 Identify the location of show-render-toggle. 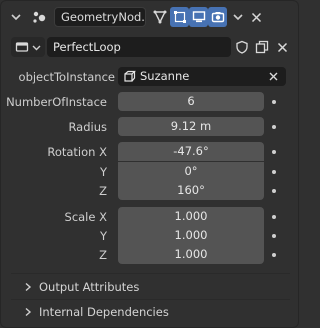
(217, 17).